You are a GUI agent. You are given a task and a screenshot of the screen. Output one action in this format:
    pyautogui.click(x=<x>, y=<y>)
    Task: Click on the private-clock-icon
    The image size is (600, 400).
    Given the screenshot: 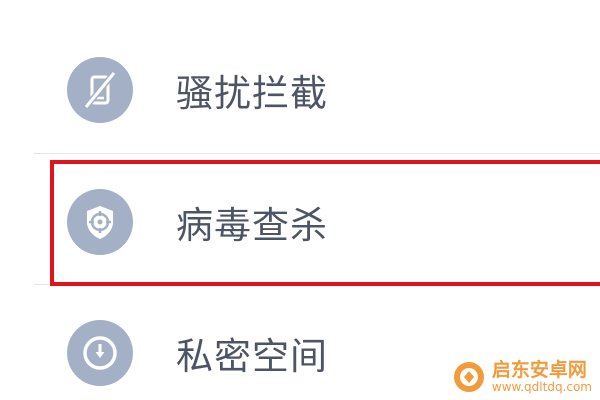 What is the action you would take?
    pyautogui.click(x=100, y=353)
    